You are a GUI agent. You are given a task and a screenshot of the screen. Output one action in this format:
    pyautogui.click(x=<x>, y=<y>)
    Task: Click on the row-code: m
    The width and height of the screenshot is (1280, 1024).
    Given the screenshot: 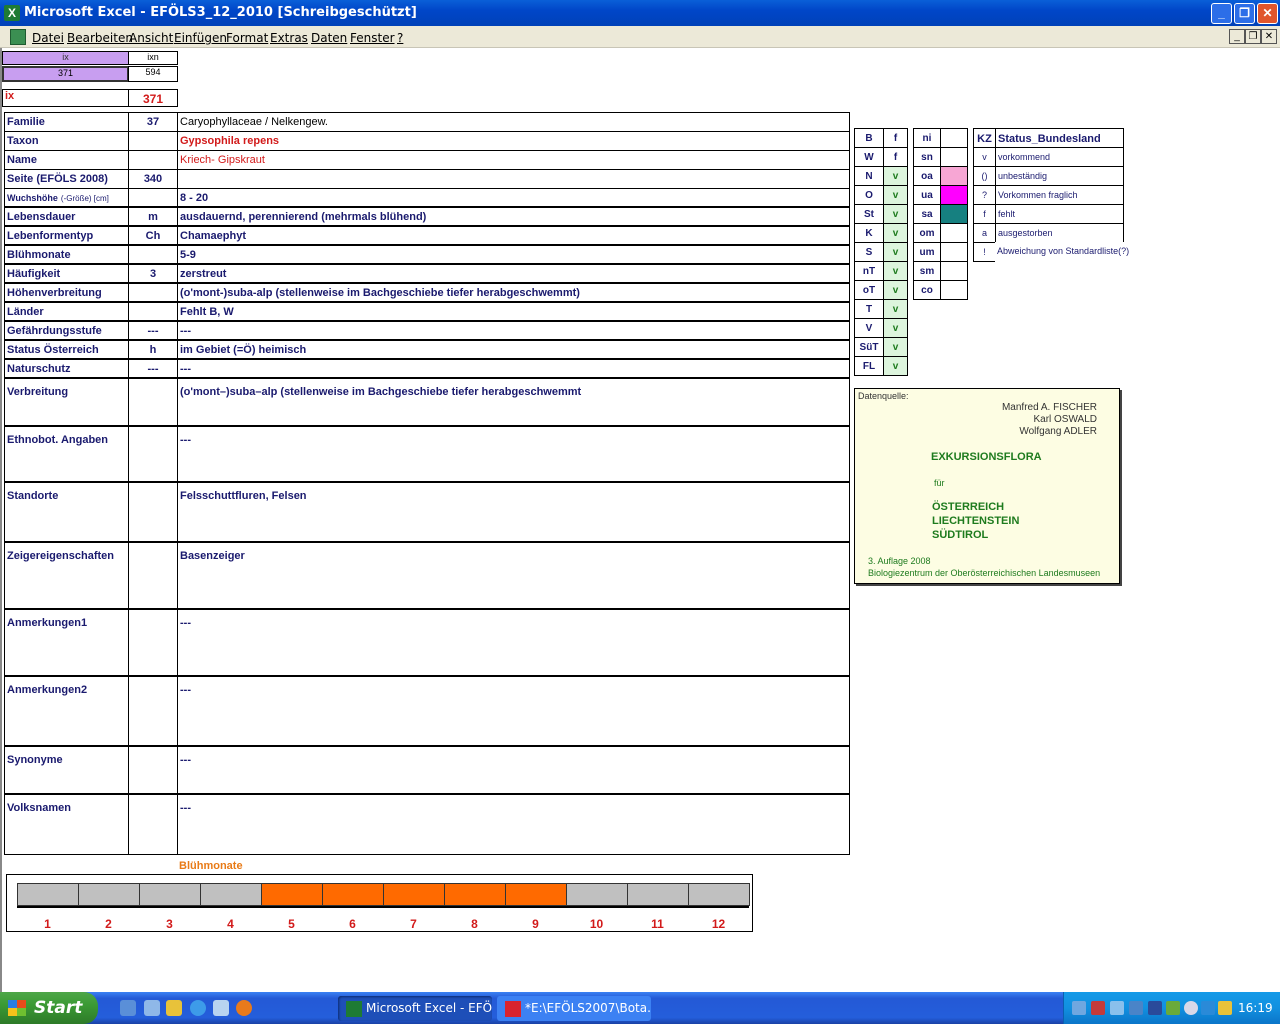 What is the action you would take?
    pyautogui.click(x=153, y=216)
    